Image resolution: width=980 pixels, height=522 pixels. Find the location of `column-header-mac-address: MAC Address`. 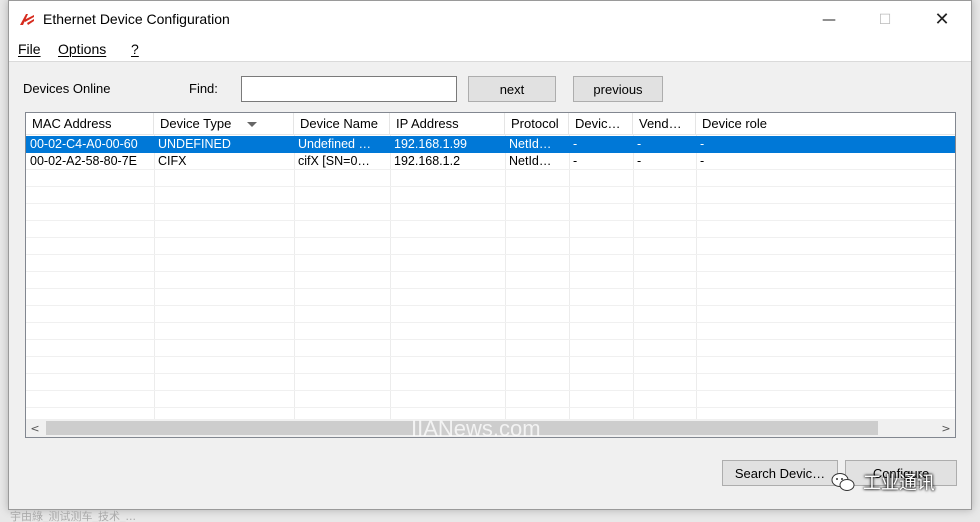

column-header-mac-address: MAC Address is located at coordinates (90, 124).